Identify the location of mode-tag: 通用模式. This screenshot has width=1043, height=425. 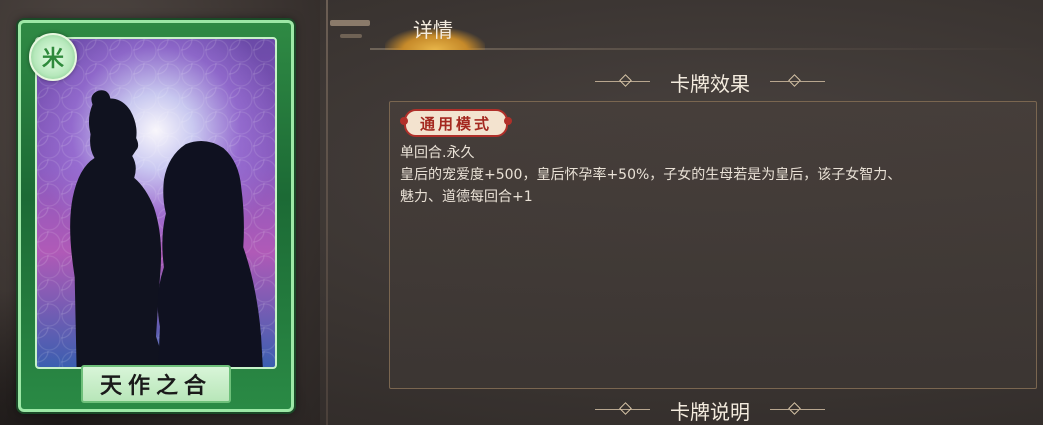
(456, 123).